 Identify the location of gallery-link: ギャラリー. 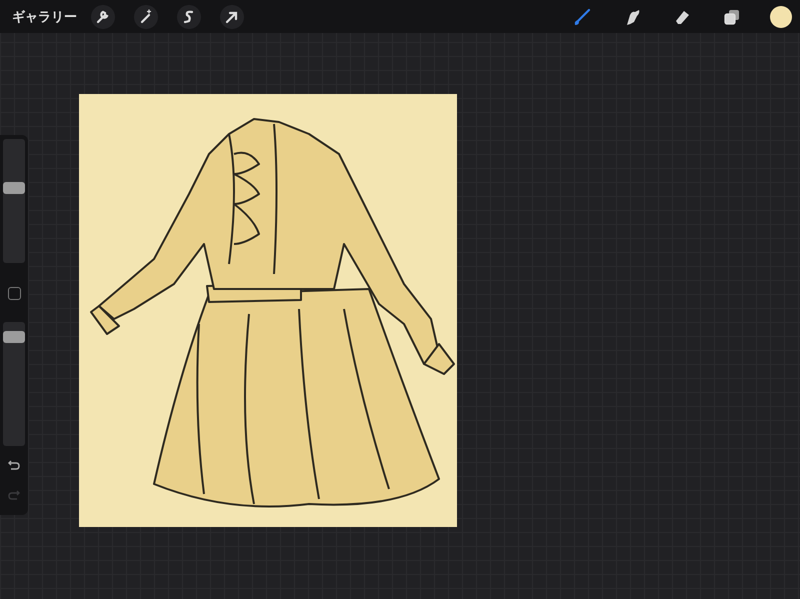
(44, 17).